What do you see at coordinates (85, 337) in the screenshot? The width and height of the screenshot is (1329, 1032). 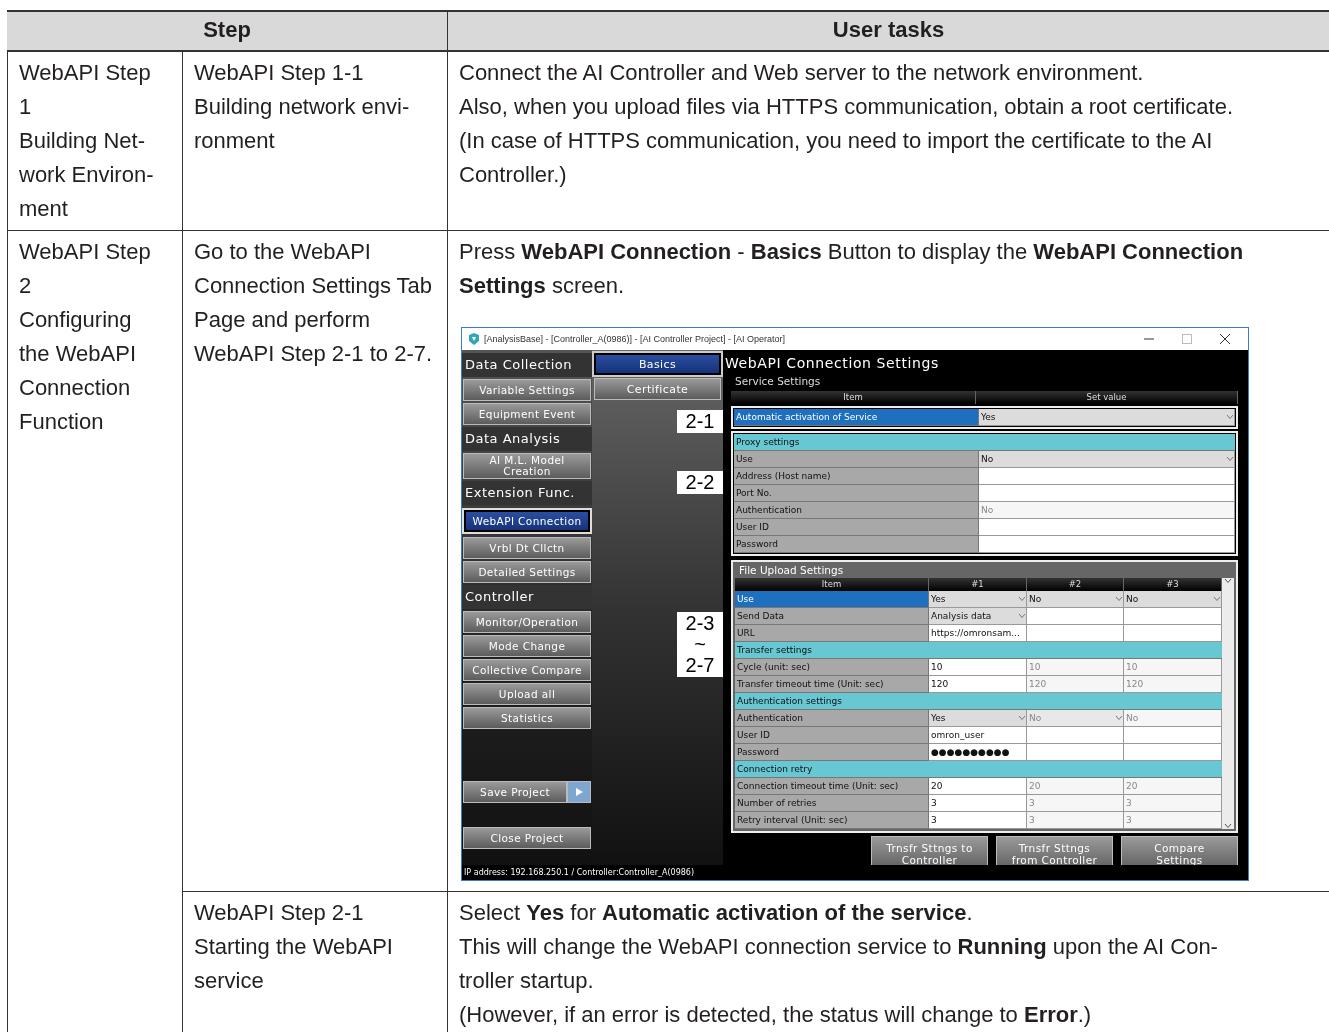 I see `step-name: WebAPI Step 2 Configuring the WebAPI Connection Function` at bounding box center [85, 337].